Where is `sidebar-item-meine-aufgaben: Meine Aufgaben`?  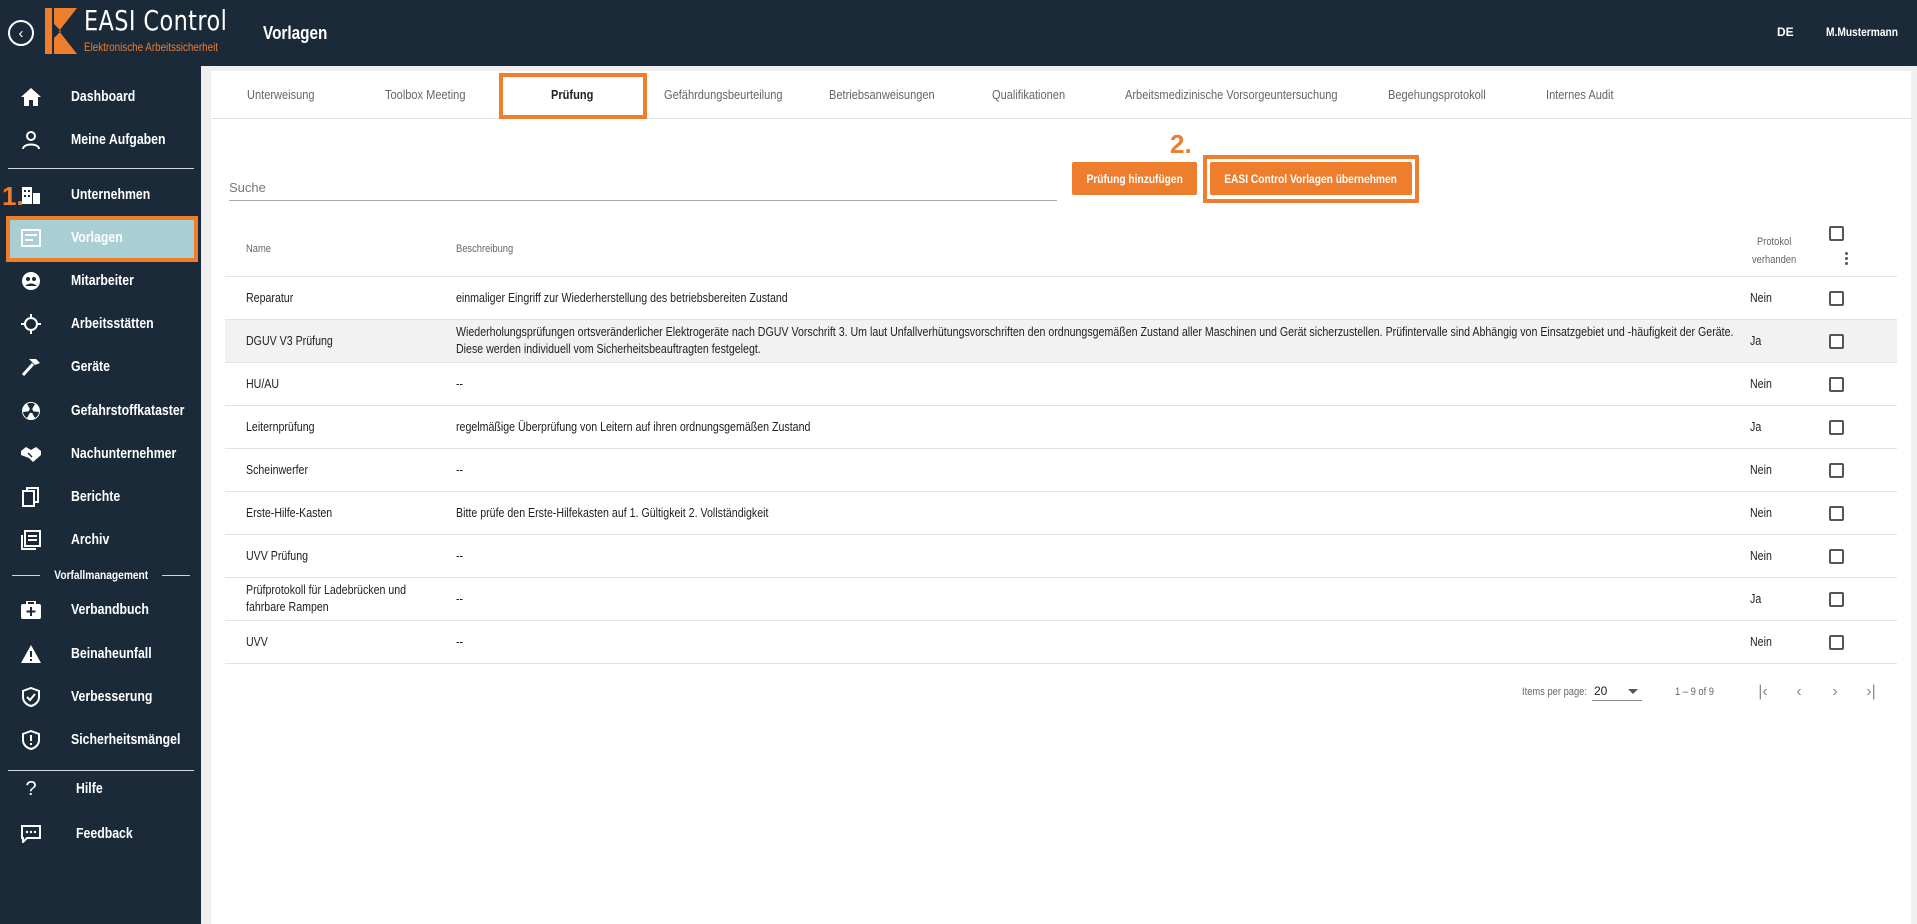 sidebar-item-meine-aufgaben: Meine Aufgaben is located at coordinates (100, 140).